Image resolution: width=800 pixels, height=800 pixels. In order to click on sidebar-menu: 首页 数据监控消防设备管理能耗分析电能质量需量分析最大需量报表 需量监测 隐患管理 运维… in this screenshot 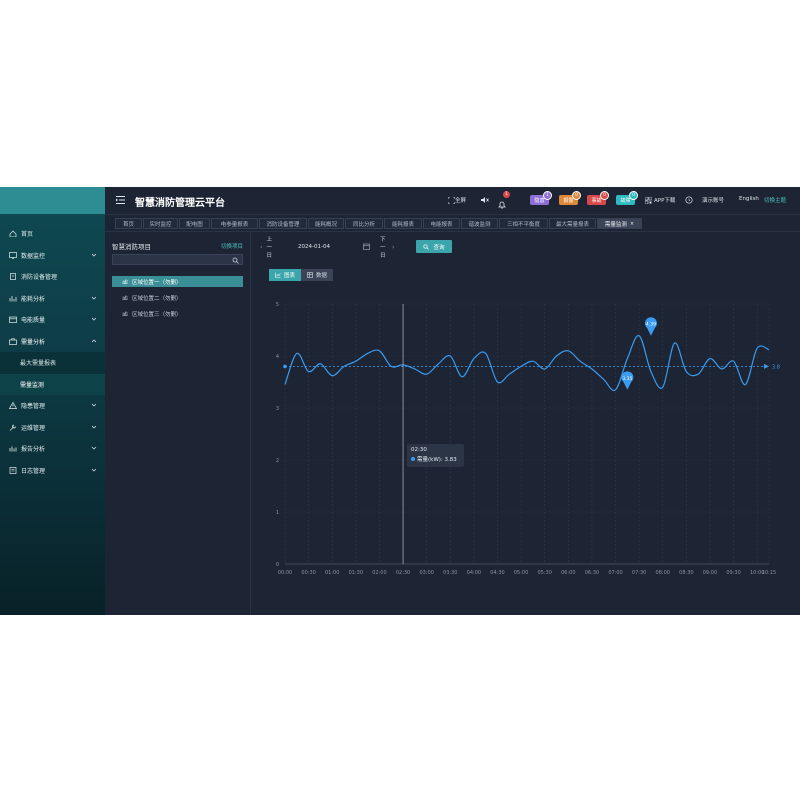, I will do `click(52, 352)`.